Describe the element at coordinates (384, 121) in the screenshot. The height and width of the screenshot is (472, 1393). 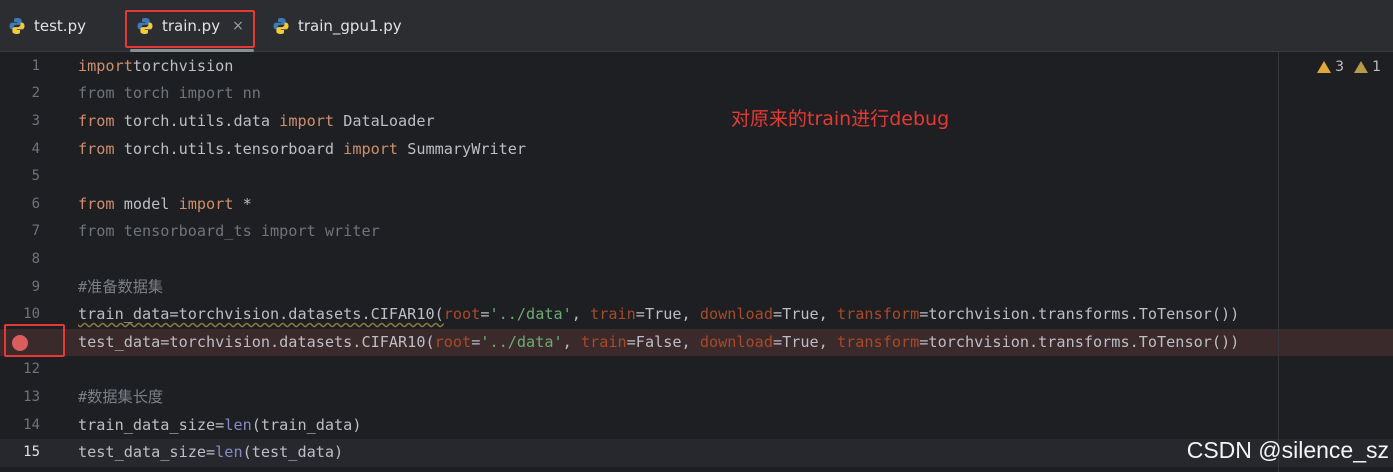
I see `code-token: DataLoader` at that location.